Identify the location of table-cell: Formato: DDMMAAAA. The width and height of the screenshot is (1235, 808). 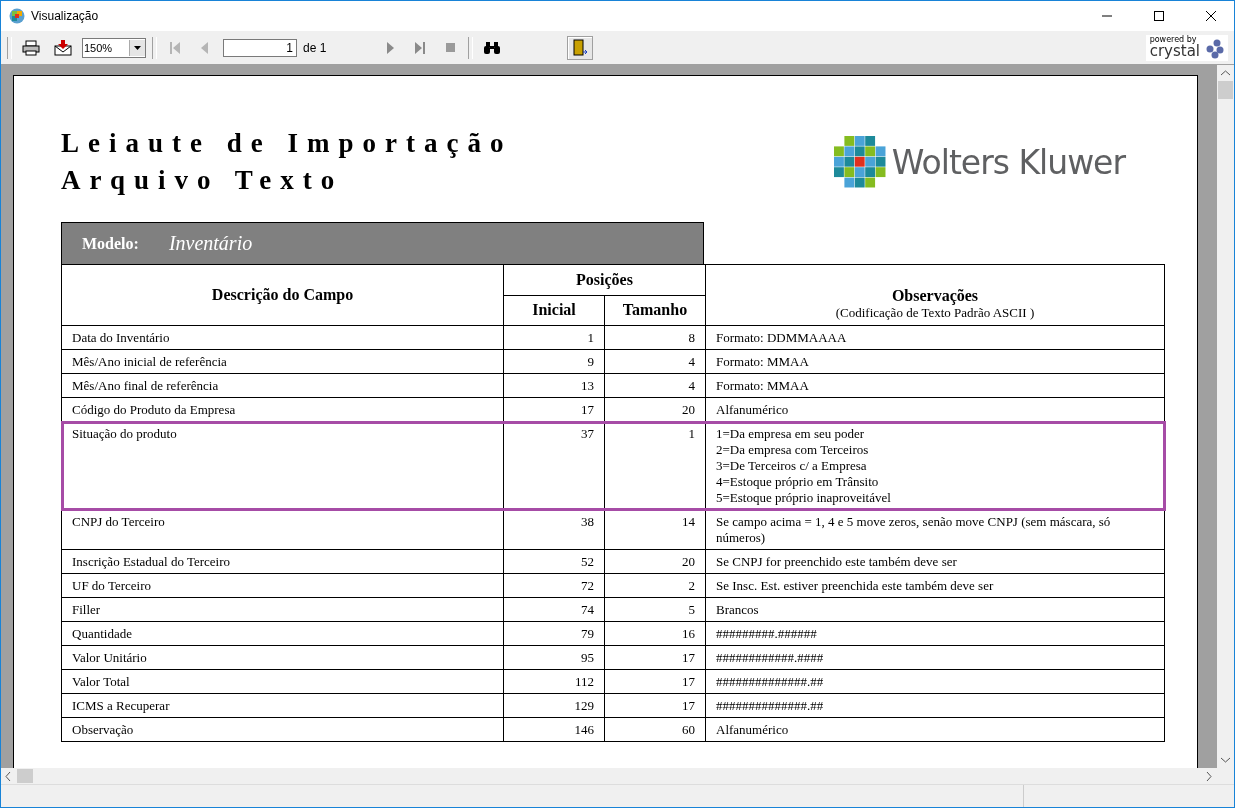
(935, 337).